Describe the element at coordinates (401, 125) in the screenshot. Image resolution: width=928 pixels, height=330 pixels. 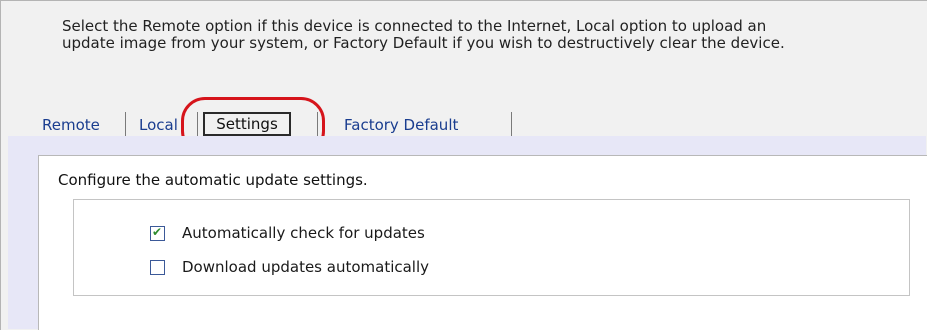
I see `tab-factory-default: Factory Default` at that location.